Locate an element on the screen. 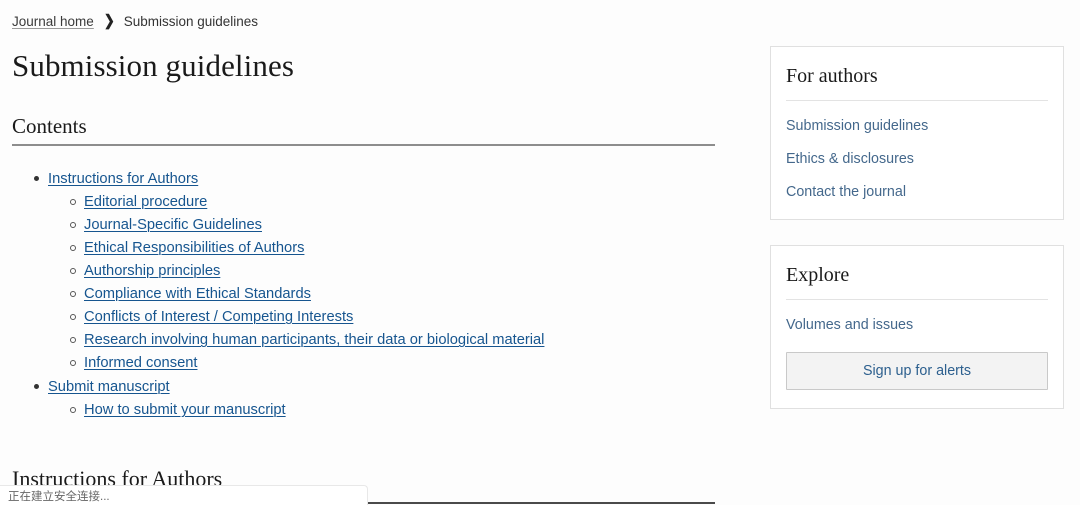 The image size is (1080, 505). toc-sublink: Ethical Responsibilities of Authors is located at coordinates (194, 248).